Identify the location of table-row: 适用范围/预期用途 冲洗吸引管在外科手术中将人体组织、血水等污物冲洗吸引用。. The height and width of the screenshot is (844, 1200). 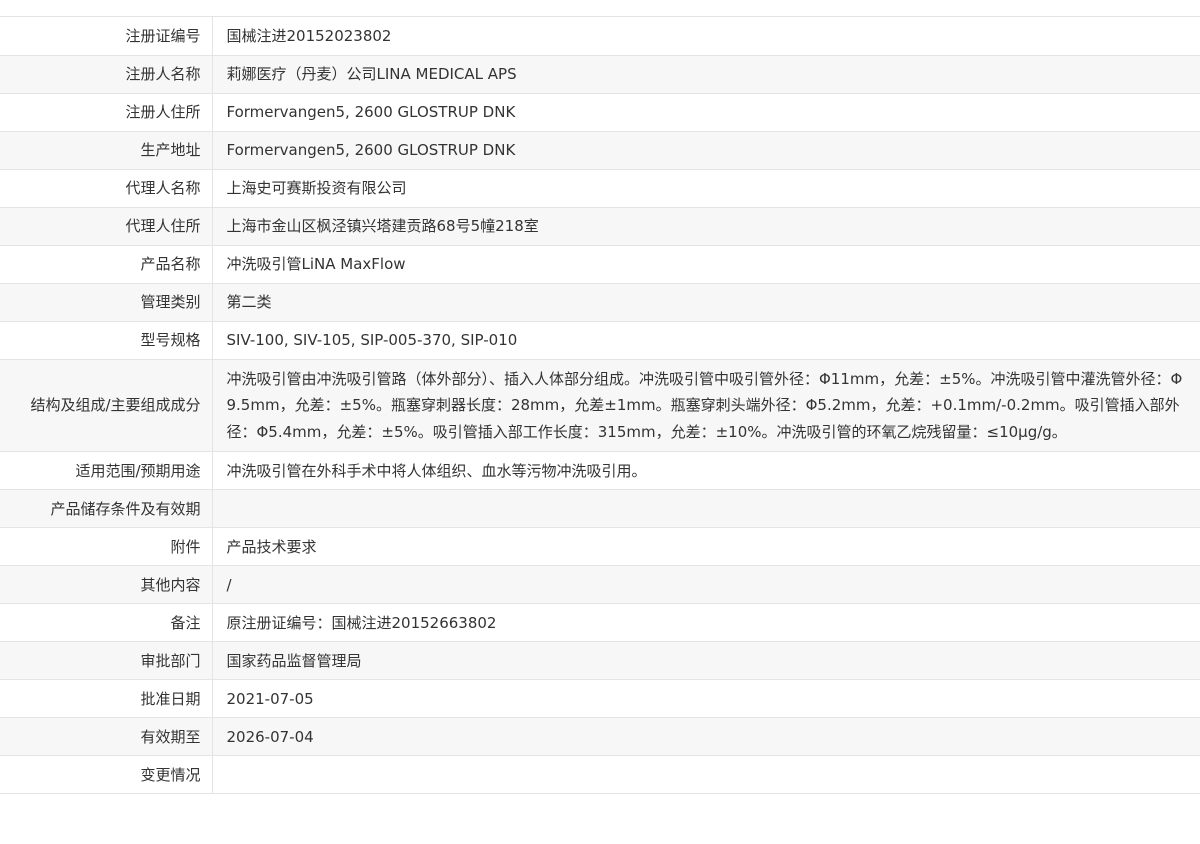
(600, 470).